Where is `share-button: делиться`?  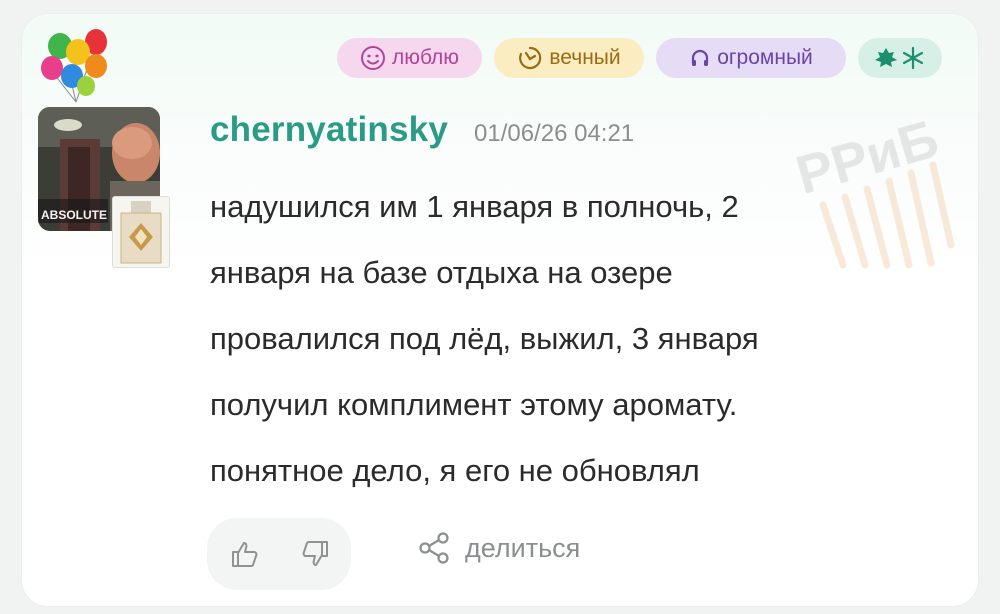 share-button: делиться is located at coordinates (498, 548).